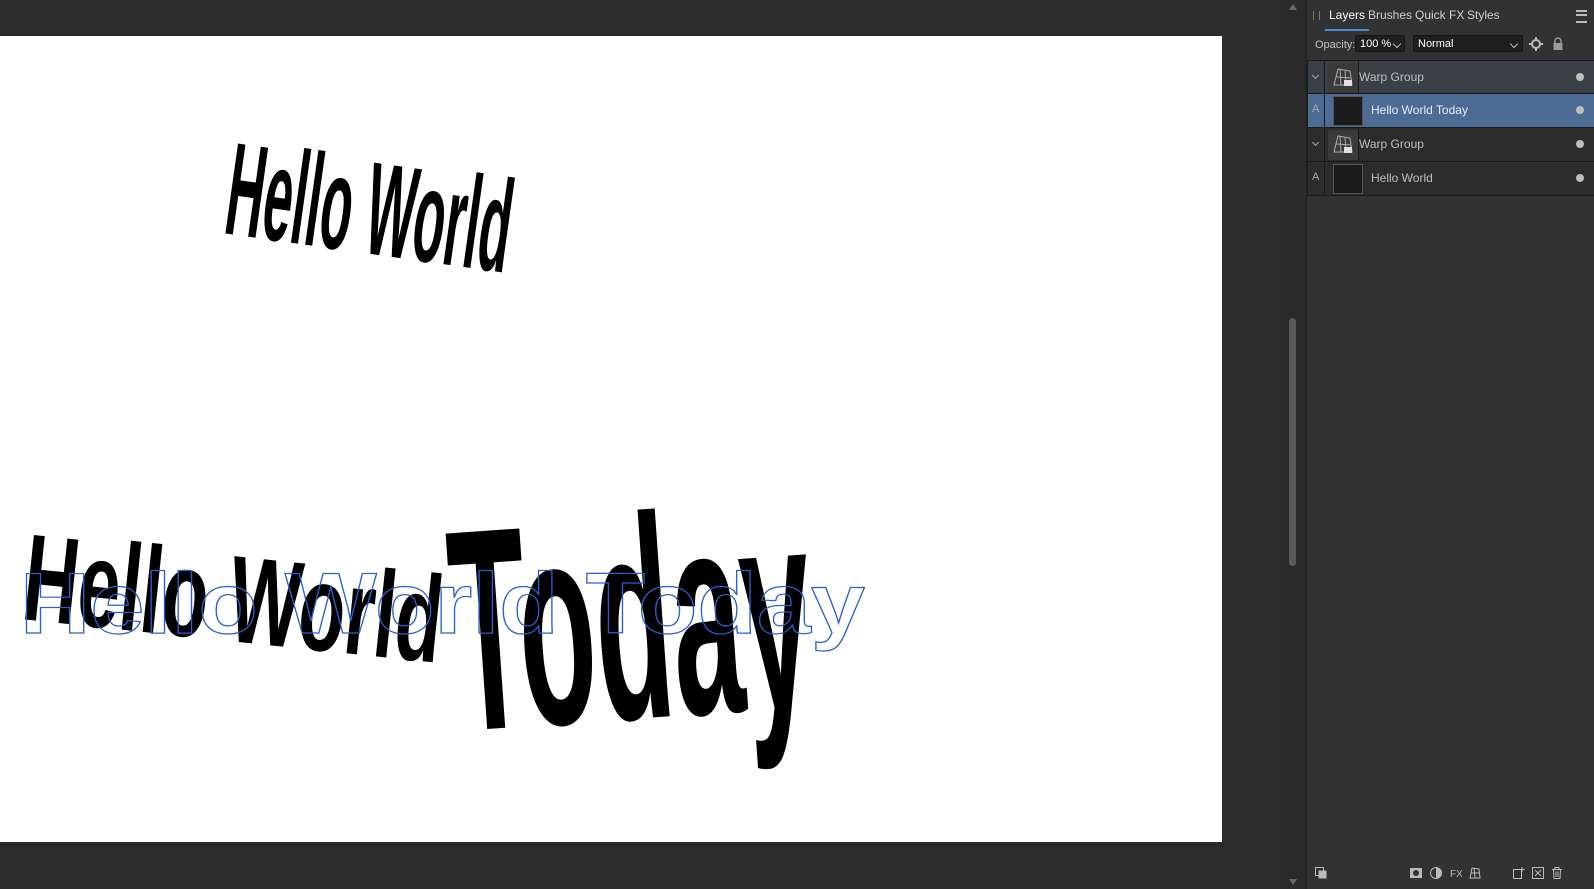  I want to click on layer-row: A Hello World, so click(1450, 179).